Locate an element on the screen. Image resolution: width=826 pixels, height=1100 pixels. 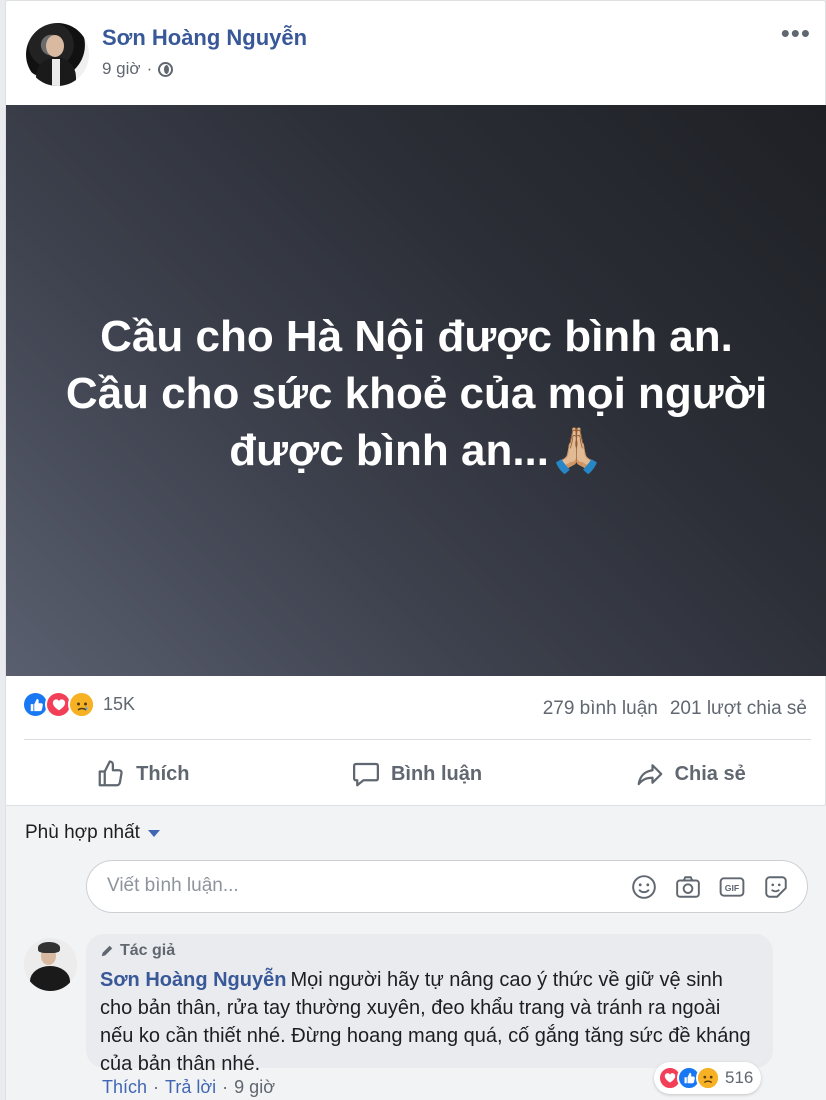
camera-icon is located at coordinates (688, 887).